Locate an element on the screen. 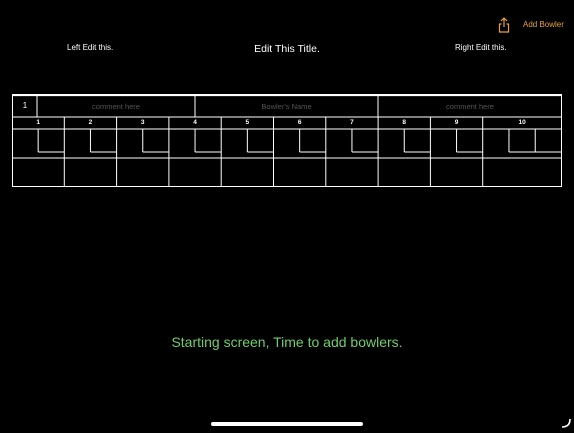 This screenshot has height=433, width=574. bowler-name-field: Bowler's Name is located at coordinates (286, 106).